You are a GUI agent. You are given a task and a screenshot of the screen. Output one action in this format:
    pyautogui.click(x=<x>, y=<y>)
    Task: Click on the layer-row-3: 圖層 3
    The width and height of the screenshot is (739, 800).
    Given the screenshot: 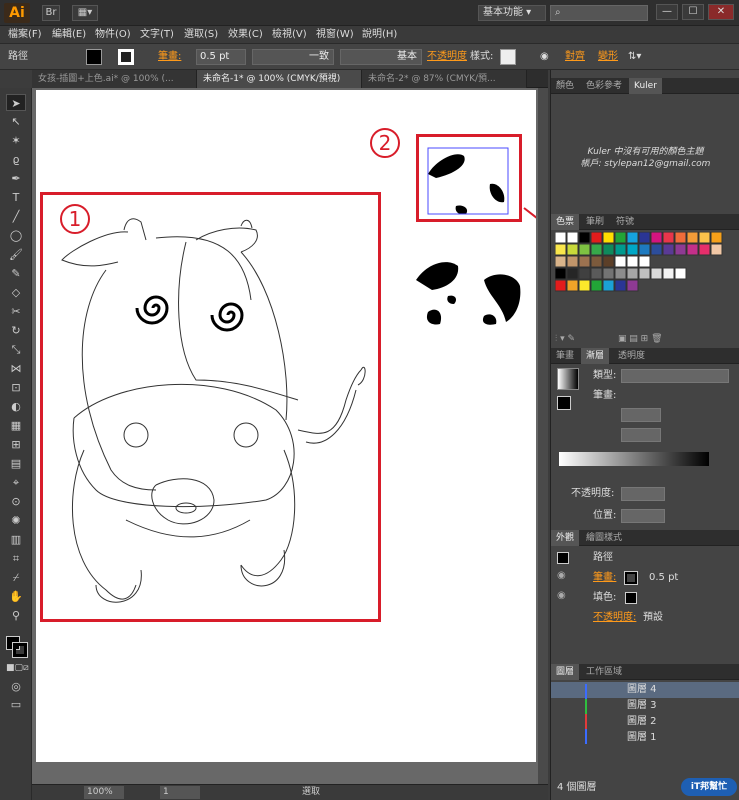 What is the action you would take?
    pyautogui.click(x=645, y=706)
    